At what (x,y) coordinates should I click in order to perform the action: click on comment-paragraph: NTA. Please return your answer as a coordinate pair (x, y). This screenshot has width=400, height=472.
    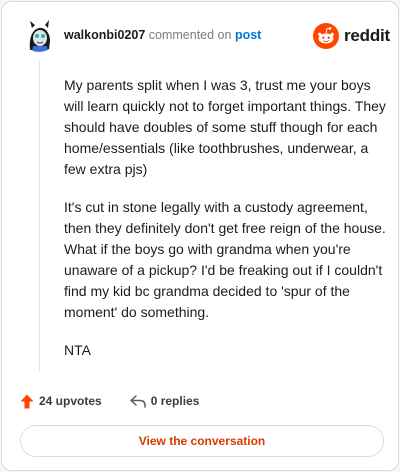
    Looking at the image, I should click on (77, 350).